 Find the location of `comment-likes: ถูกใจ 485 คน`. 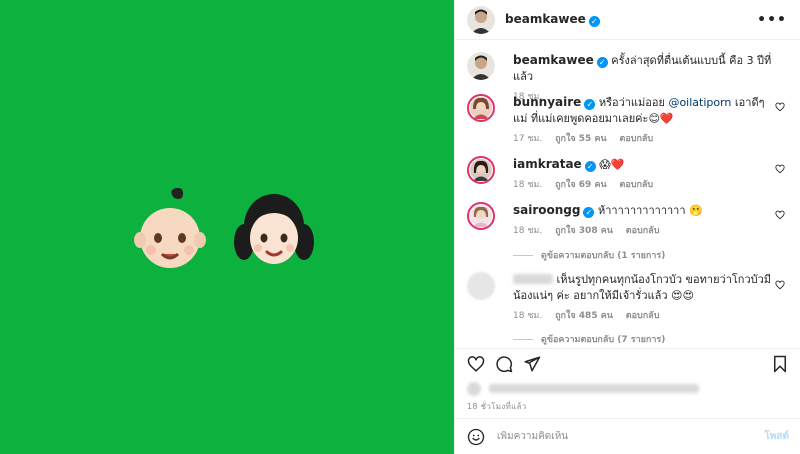

comment-likes: ถูกใจ 485 คน is located at coordinates (584, 316).